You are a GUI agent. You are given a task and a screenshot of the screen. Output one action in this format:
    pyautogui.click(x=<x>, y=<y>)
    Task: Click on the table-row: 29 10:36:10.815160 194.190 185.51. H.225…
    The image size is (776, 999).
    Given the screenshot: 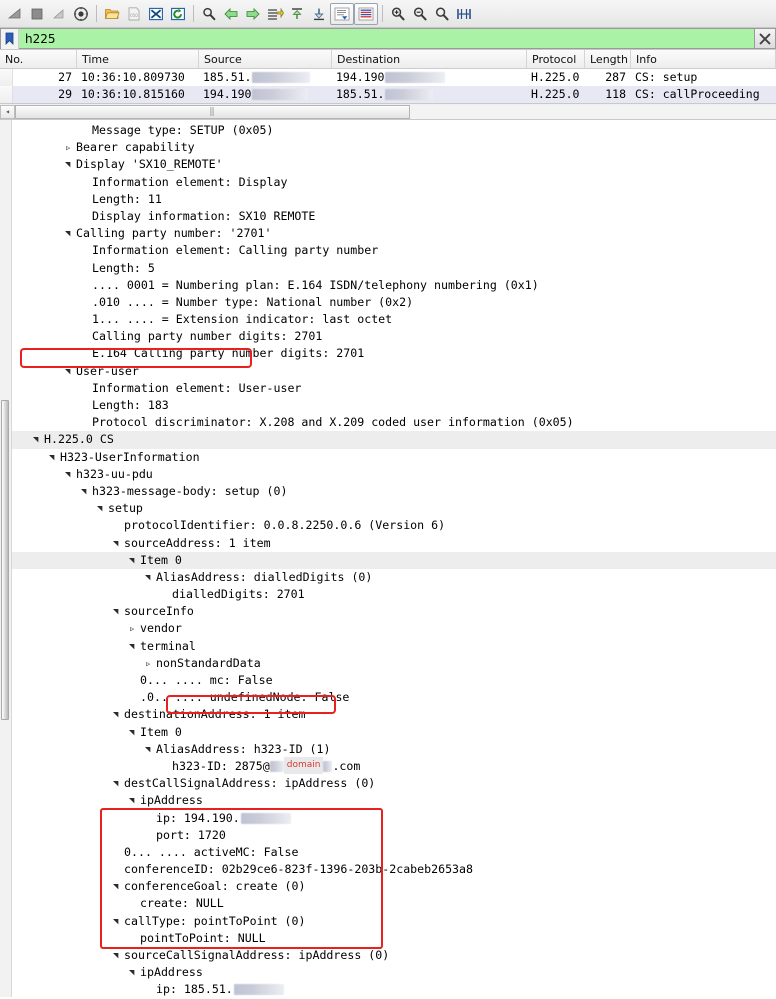 What is the action you would take?
    pyautogui.click(x=388, y=94)
    